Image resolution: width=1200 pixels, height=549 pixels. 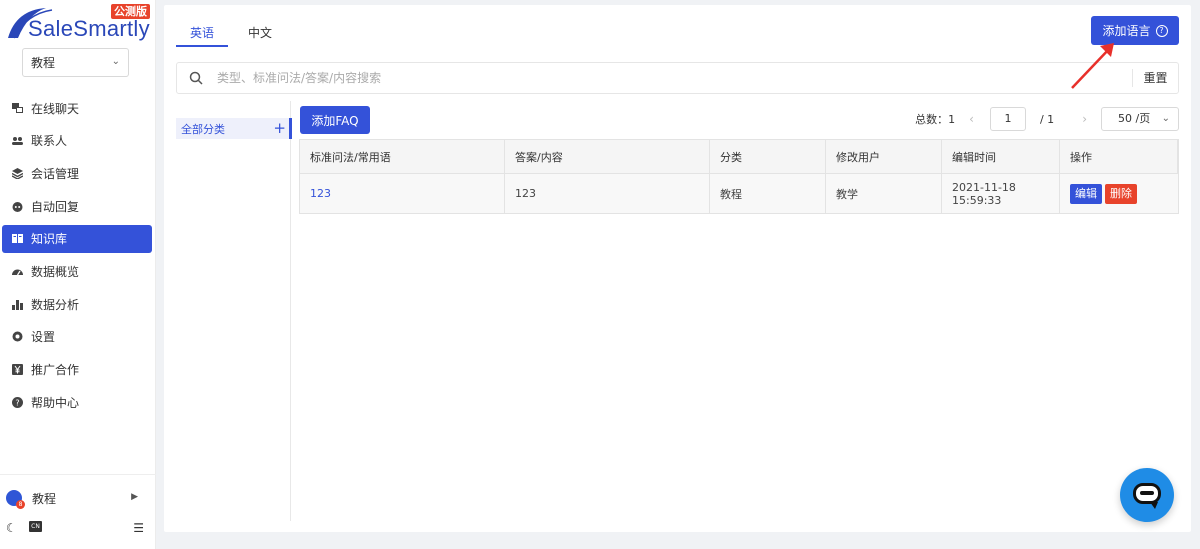 I want to click on language-toggle: CN, so click(x=35, y=526).